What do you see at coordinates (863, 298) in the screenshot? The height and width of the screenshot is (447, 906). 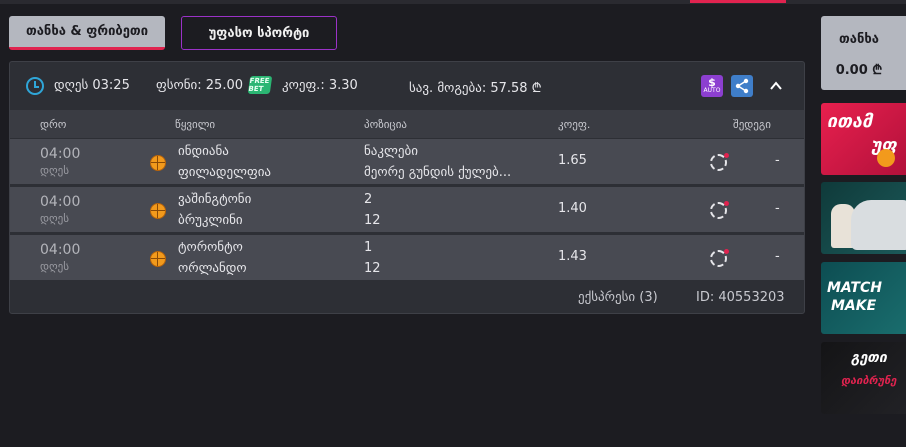 I see `promo-banner: MATCH MAKE` at bounding box center [863, 298].